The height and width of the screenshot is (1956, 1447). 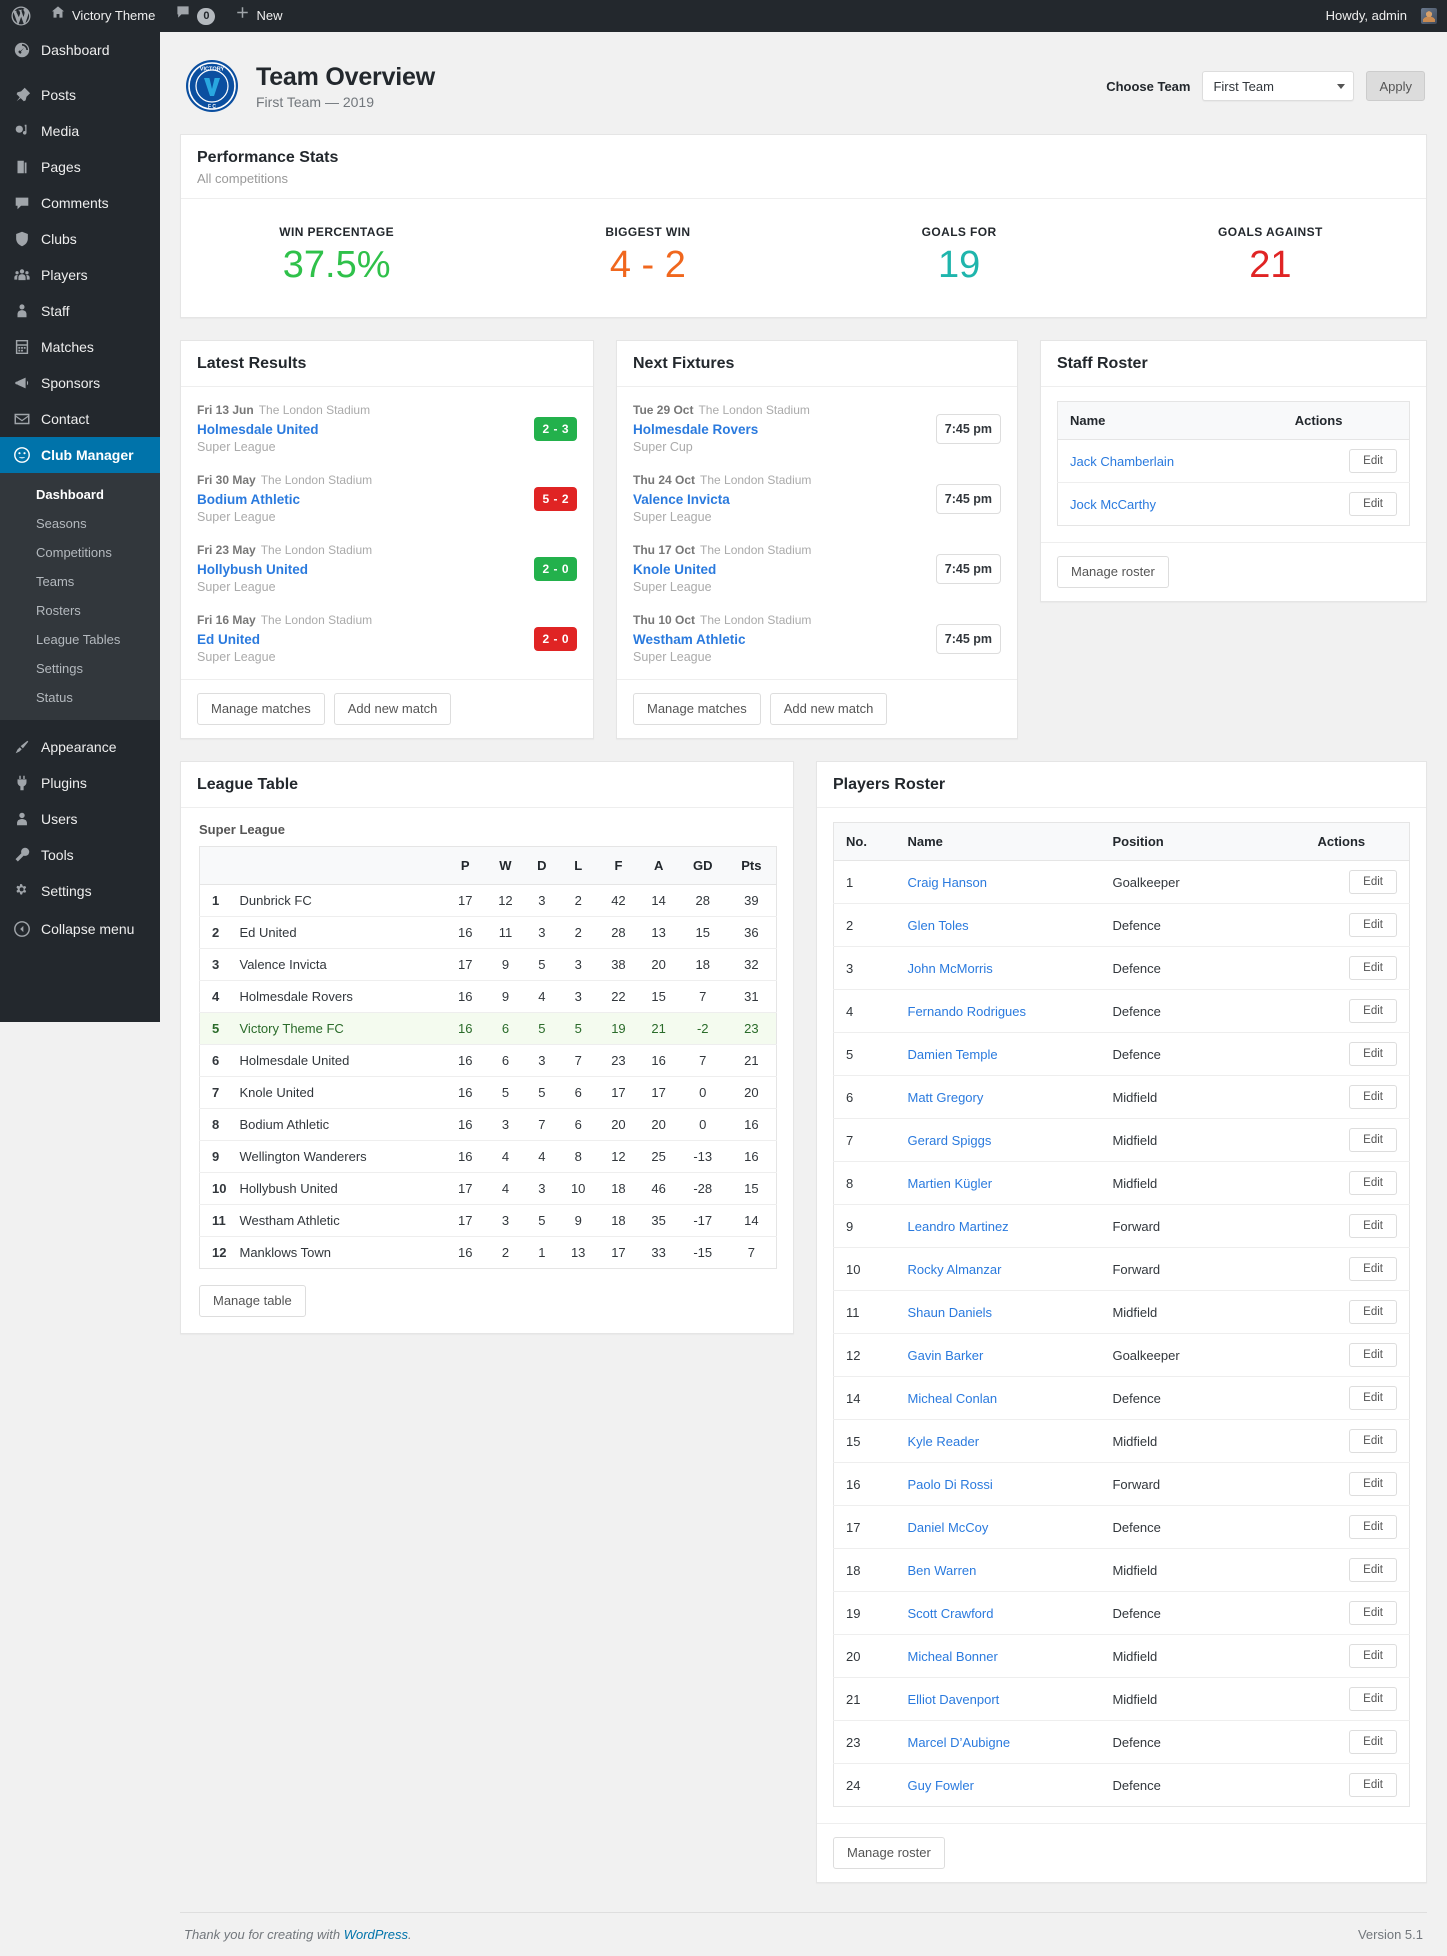 What do you see at coordinates (944, 1441) in the screenshot?
I see `player-name-link: Kyle Reader` at bounding box center [944, 1441].